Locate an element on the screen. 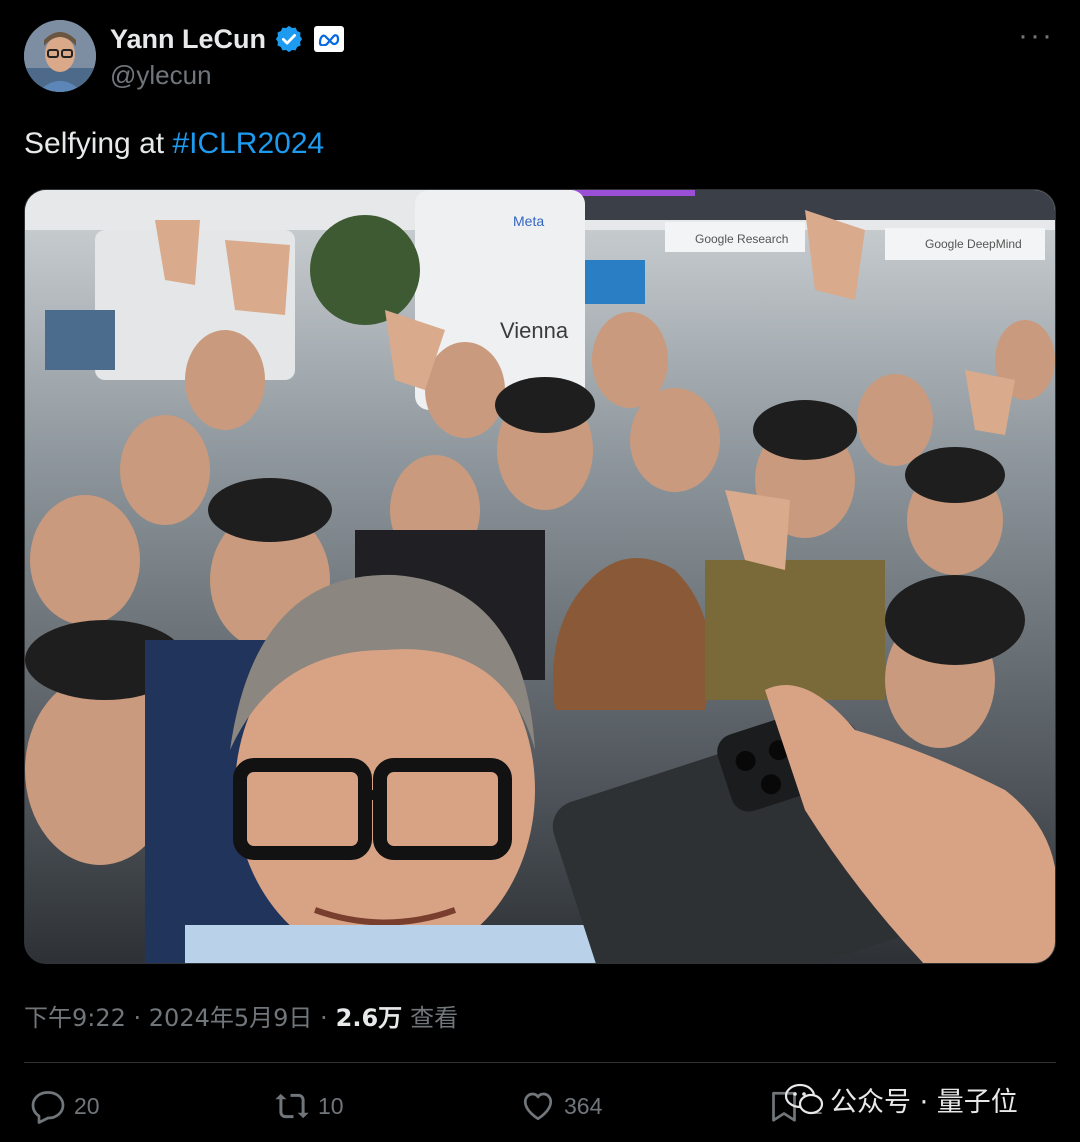 Image resolution: width=1080 pixels, height=1142 pixels. reply-button: 20 is located at coordinates (65, 1106).